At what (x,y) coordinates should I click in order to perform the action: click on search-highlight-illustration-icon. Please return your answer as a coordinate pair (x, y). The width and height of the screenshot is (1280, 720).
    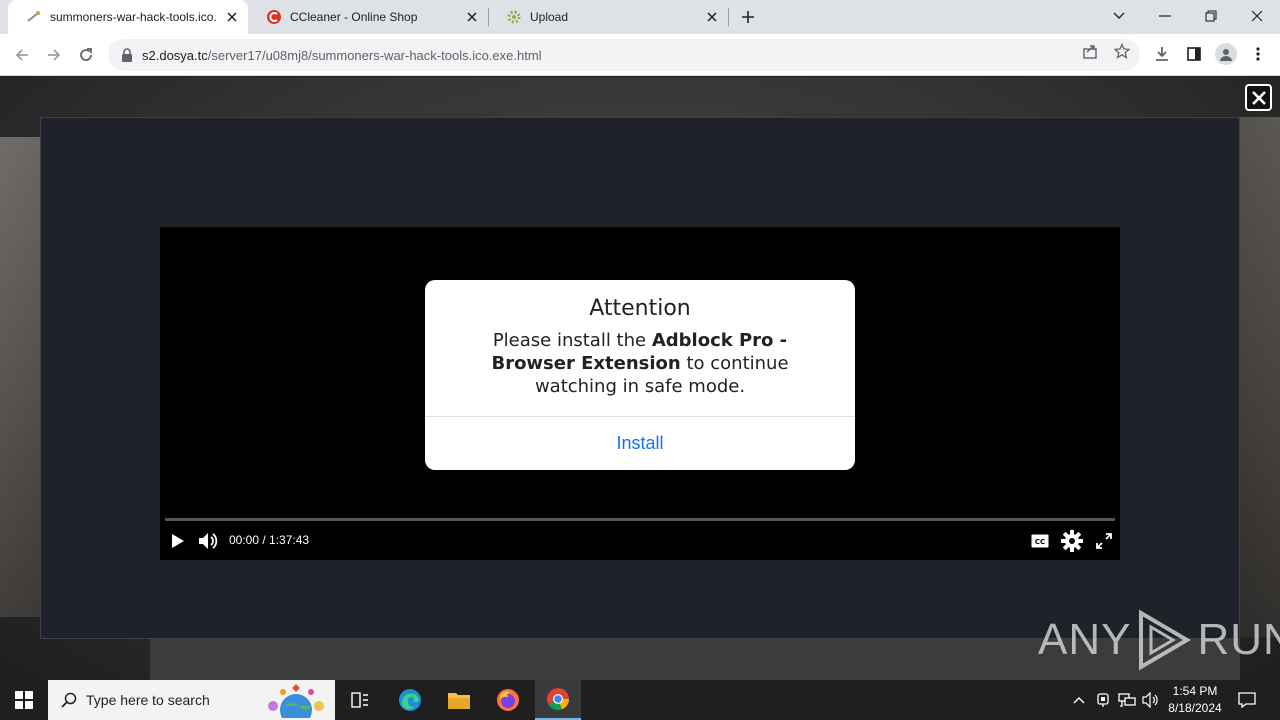
    Looking at the image, I should click on (296, 701).